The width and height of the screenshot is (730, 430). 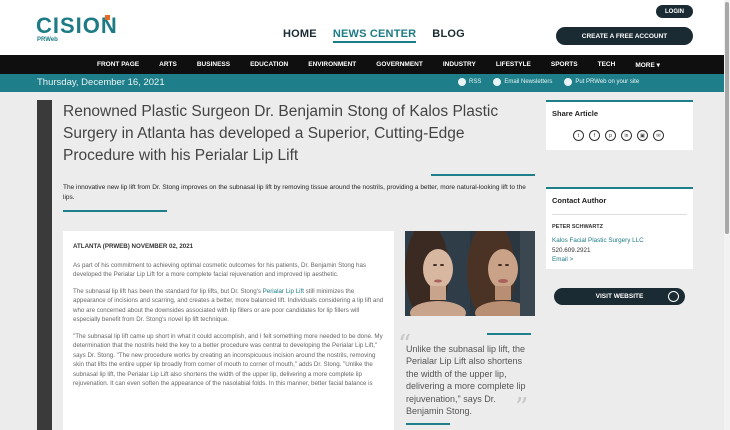 What do you see at coordinates (133, 246) in the screenshot?
I see `article-dateline: ATLANTA (PRWEB) NOVEMBER 02, 2021` at bounding box center [133, 246].